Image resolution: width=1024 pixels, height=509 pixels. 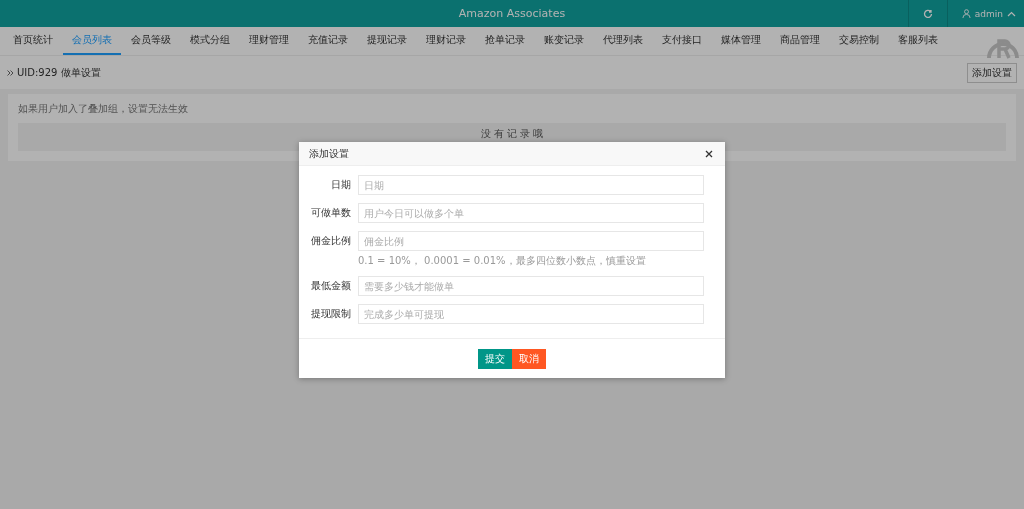 What do you see at coordinates (33, 41) in the screenshot?
I see `nav-tab: 首页统计` at bounding box center [33, 41].